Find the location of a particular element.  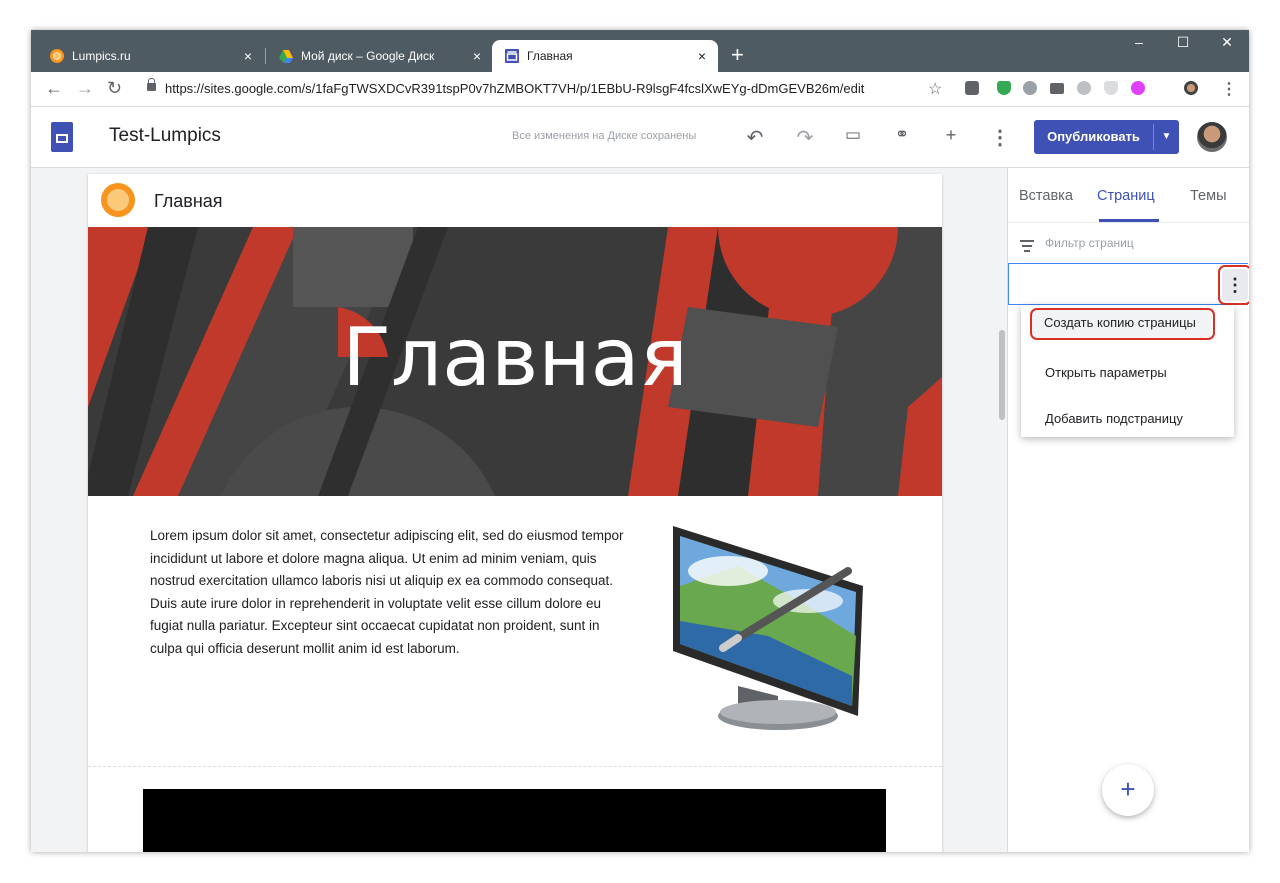

tab-pages: Страниц is located at coordinates (1126, 196).